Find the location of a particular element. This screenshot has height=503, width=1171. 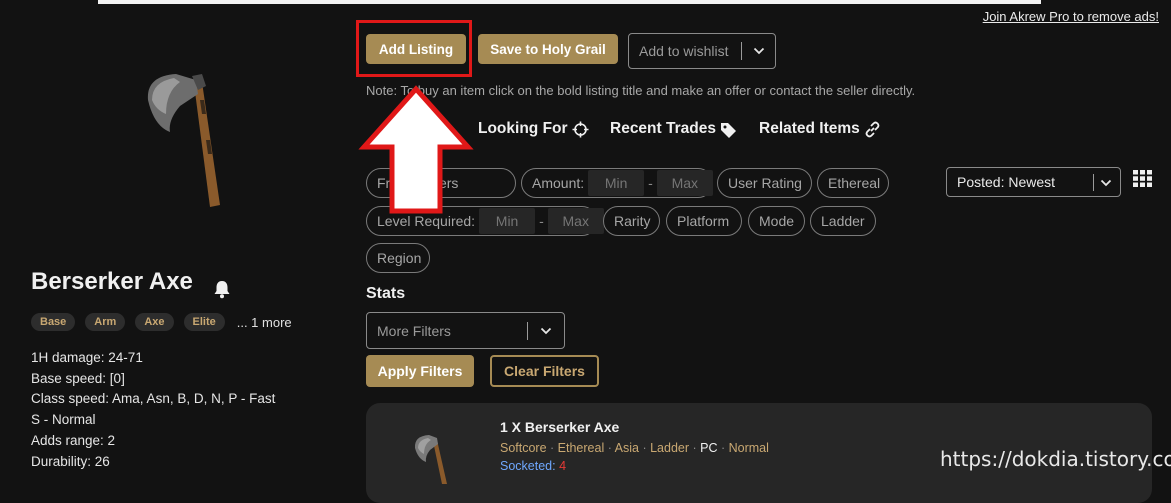

filter-label: Level Required: is located at coordinates (426, 221).